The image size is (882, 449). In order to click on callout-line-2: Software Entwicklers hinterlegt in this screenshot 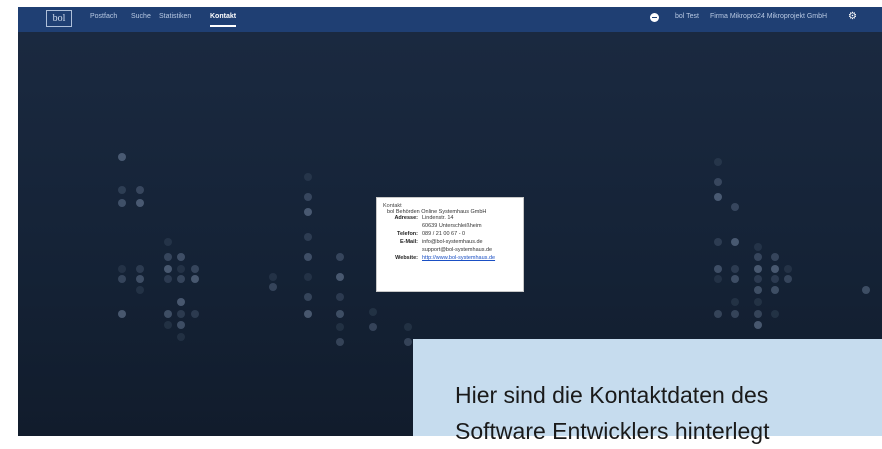, I will do `click(612, 431)`.